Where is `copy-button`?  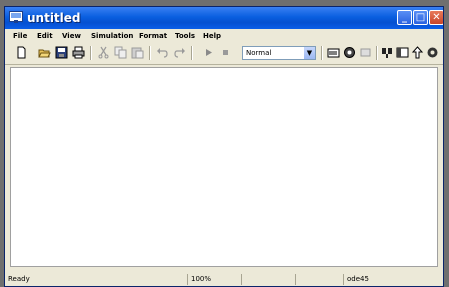
copy-button is located at coordinates (120, 52).